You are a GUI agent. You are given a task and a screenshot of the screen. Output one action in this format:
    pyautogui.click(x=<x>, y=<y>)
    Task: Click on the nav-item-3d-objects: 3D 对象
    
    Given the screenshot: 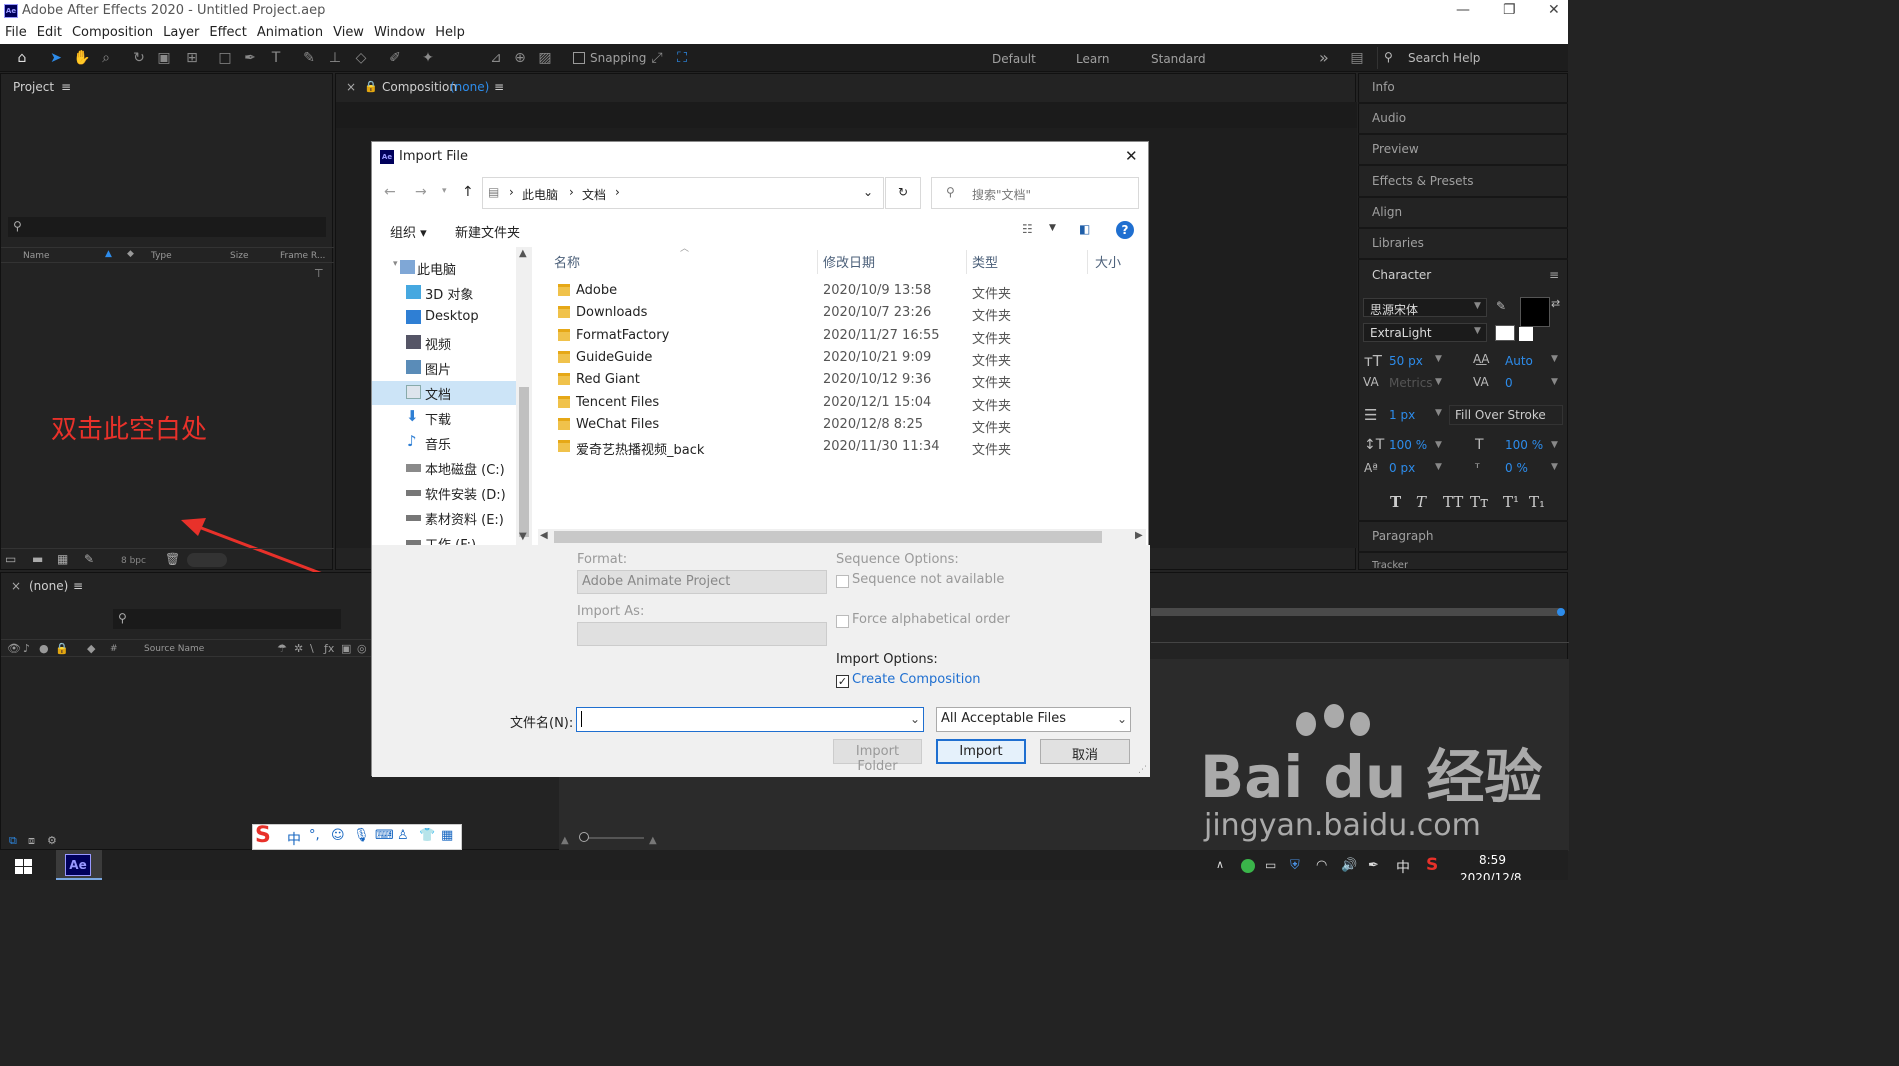 What is the action you would take?
    pyautogui.click(x=444, y=293)
    